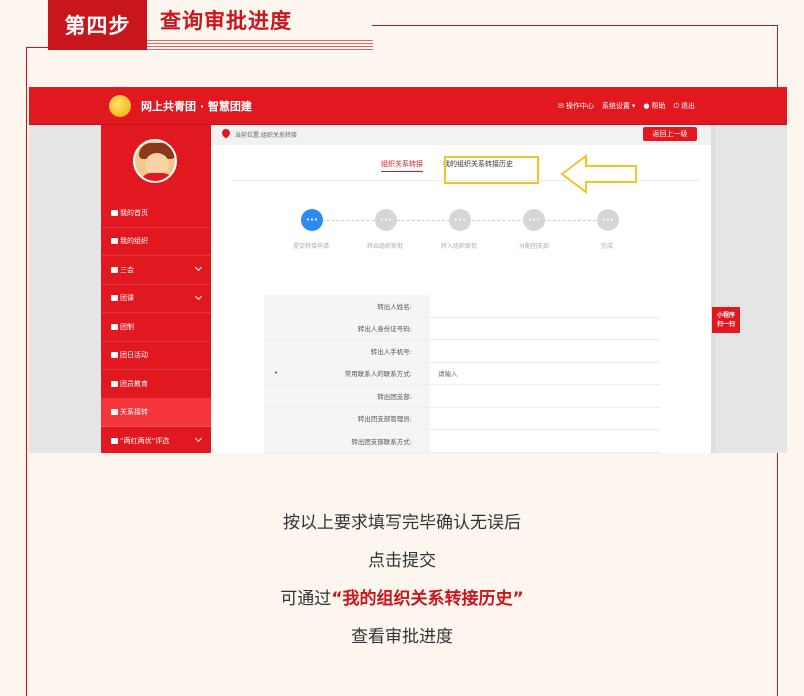  I want to click on form-row: 转出团支部联系方式:, so click(462, 441).